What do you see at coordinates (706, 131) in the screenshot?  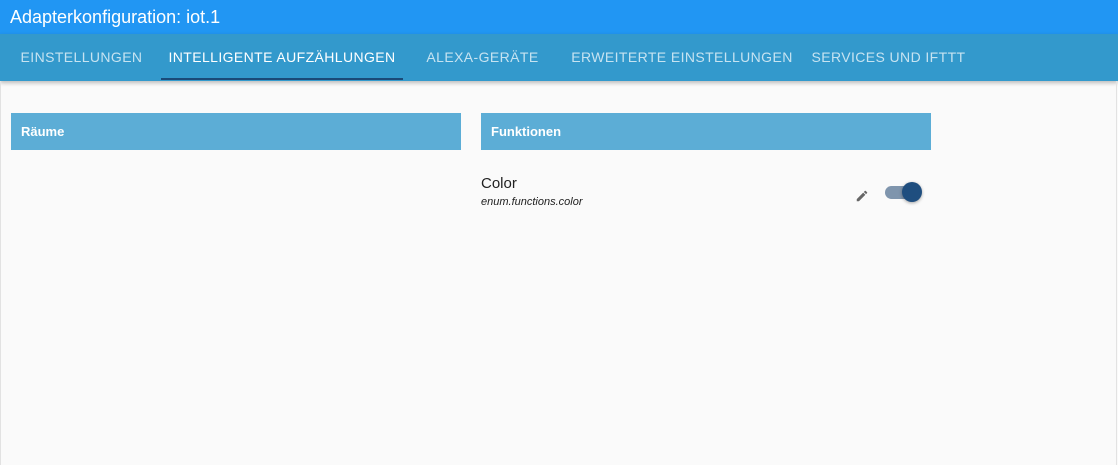 I see `functions-panel-header: Funktionen` at bounding box center [706, 131].